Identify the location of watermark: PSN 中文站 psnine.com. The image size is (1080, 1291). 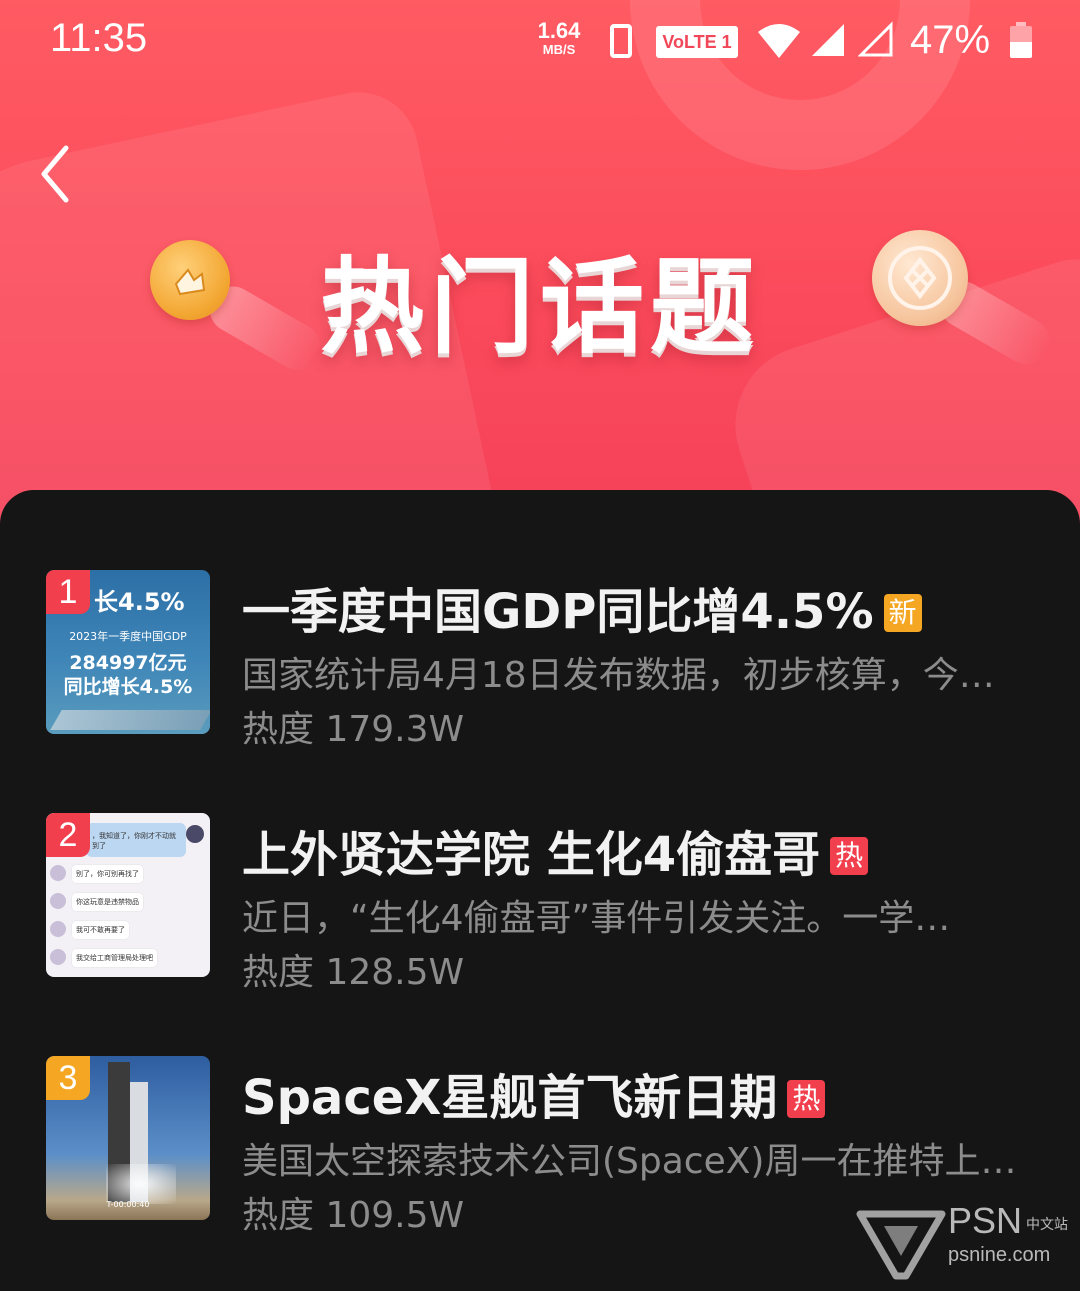
(963, 1240).